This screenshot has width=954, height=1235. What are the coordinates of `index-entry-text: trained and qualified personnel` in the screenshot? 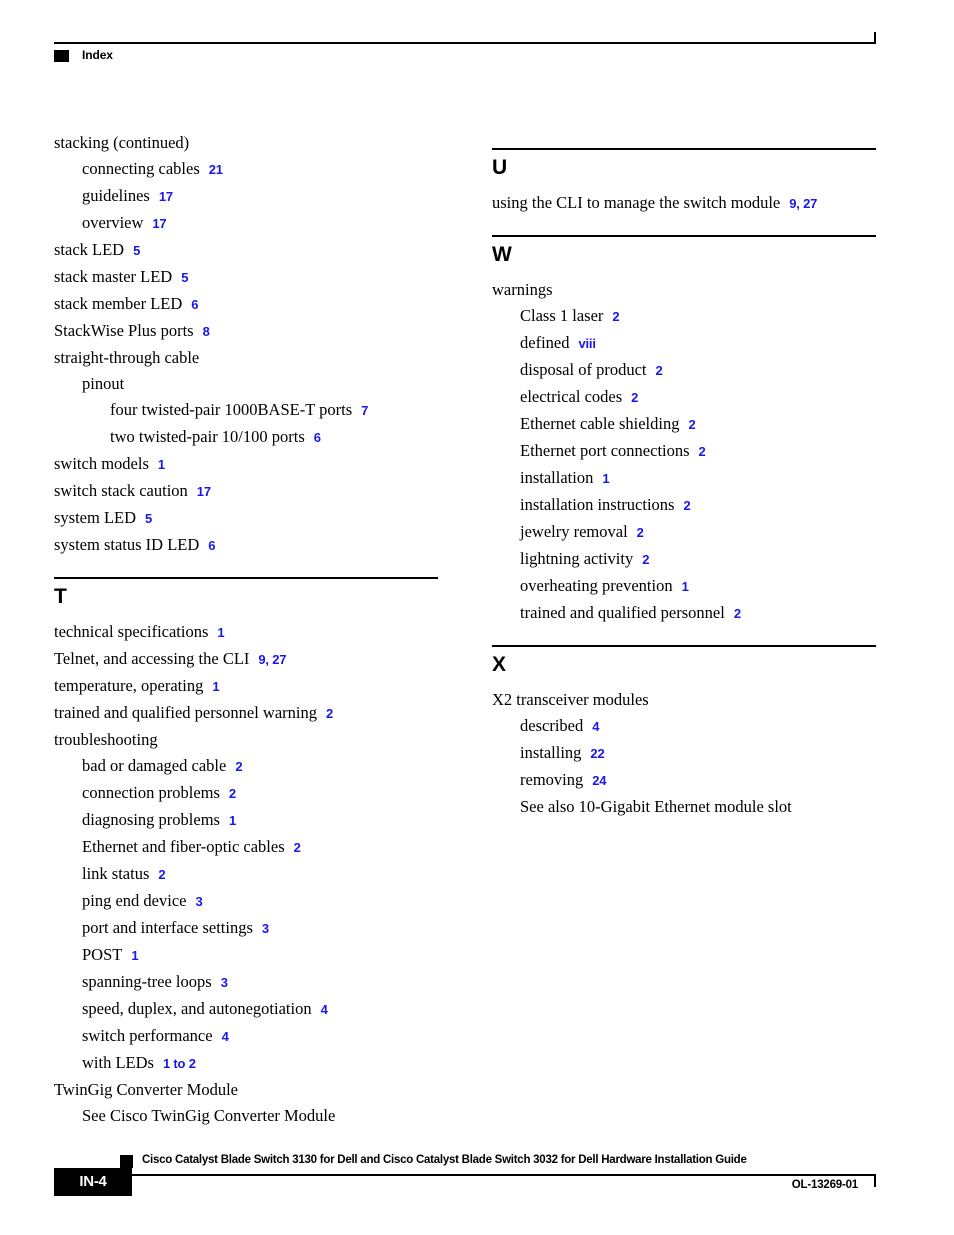 It's located at (622, 612).